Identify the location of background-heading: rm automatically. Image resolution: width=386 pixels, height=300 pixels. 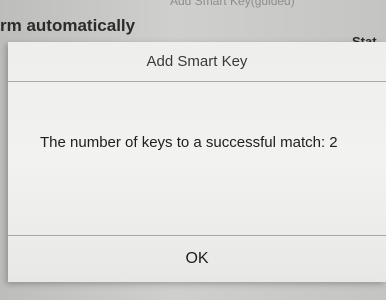
(68, 25).